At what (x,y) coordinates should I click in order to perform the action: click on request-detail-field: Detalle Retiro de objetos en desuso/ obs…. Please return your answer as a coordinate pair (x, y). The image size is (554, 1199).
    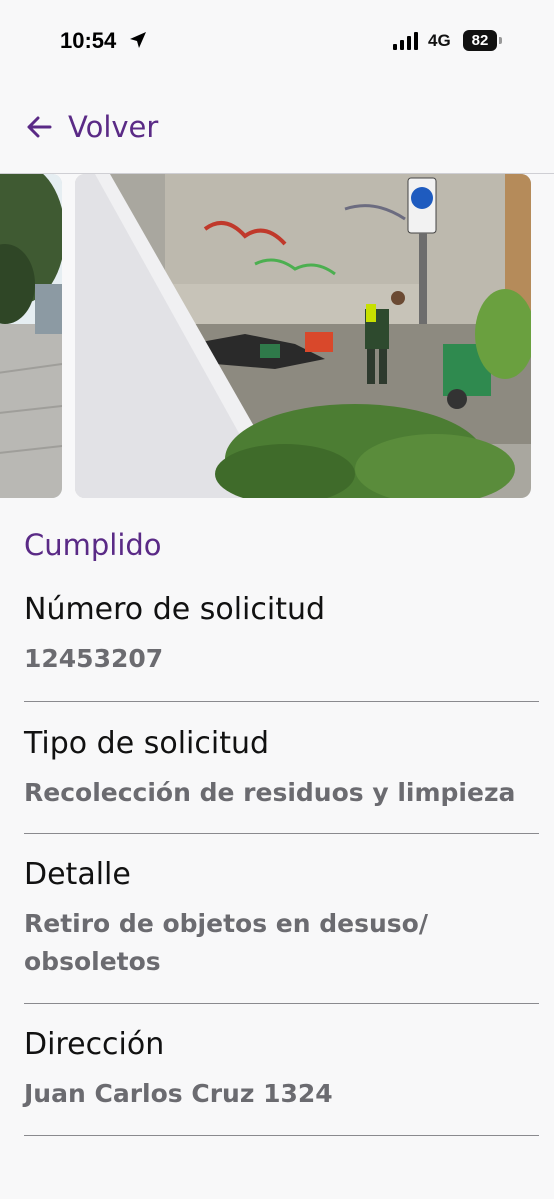
    Looking at the image, I should click on (281, 929).